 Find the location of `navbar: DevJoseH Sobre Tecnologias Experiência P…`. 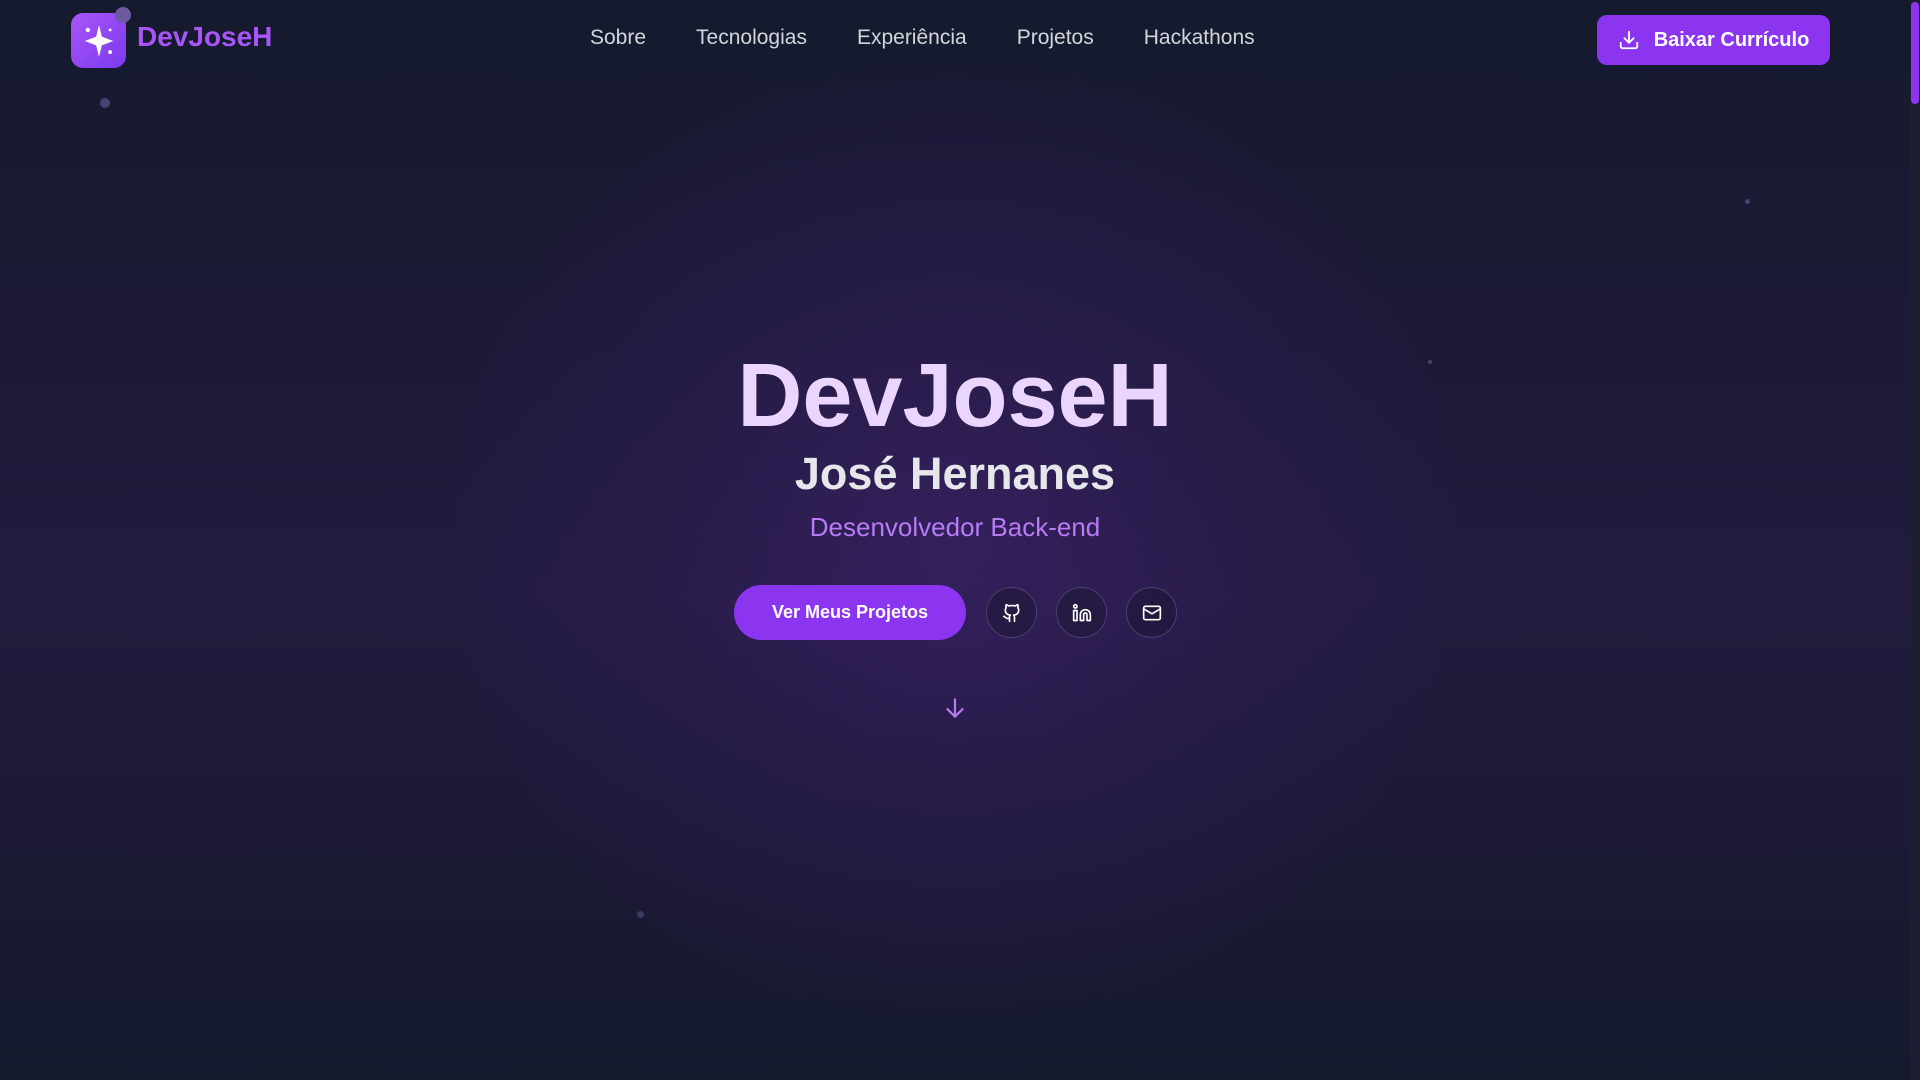

navbar: DevJoseH Sobre Tecnologias Experiência P… is located at coordinates (960, 40).